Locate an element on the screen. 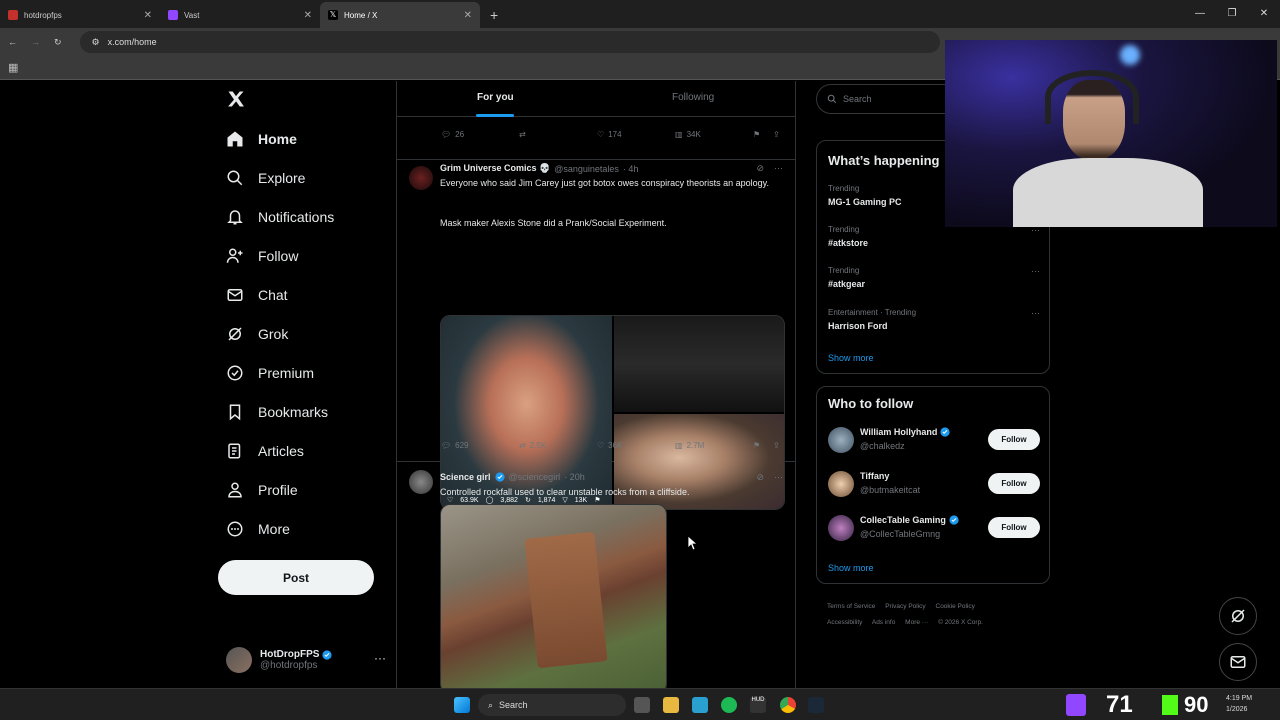  follow-suggestion: William Hollyhand @chalkedz Follow is located at coordinates (934, 440).